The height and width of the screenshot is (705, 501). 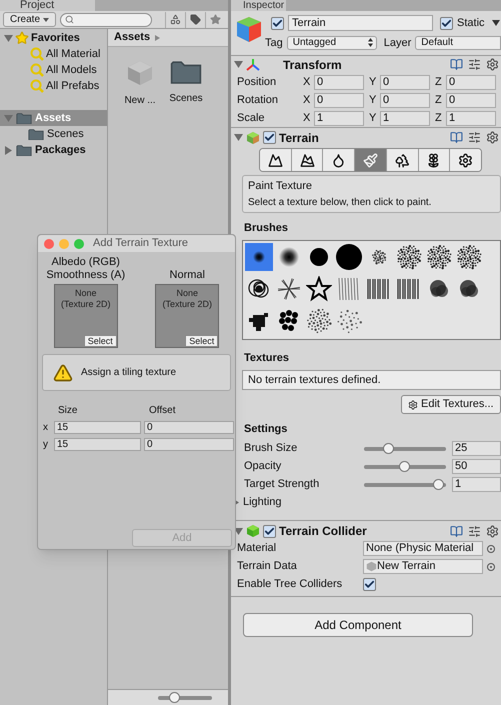 What do you see at coordinates (312, 65) in the screenshot?
I see `component-title: Transform` at bounding box center [312, 65].